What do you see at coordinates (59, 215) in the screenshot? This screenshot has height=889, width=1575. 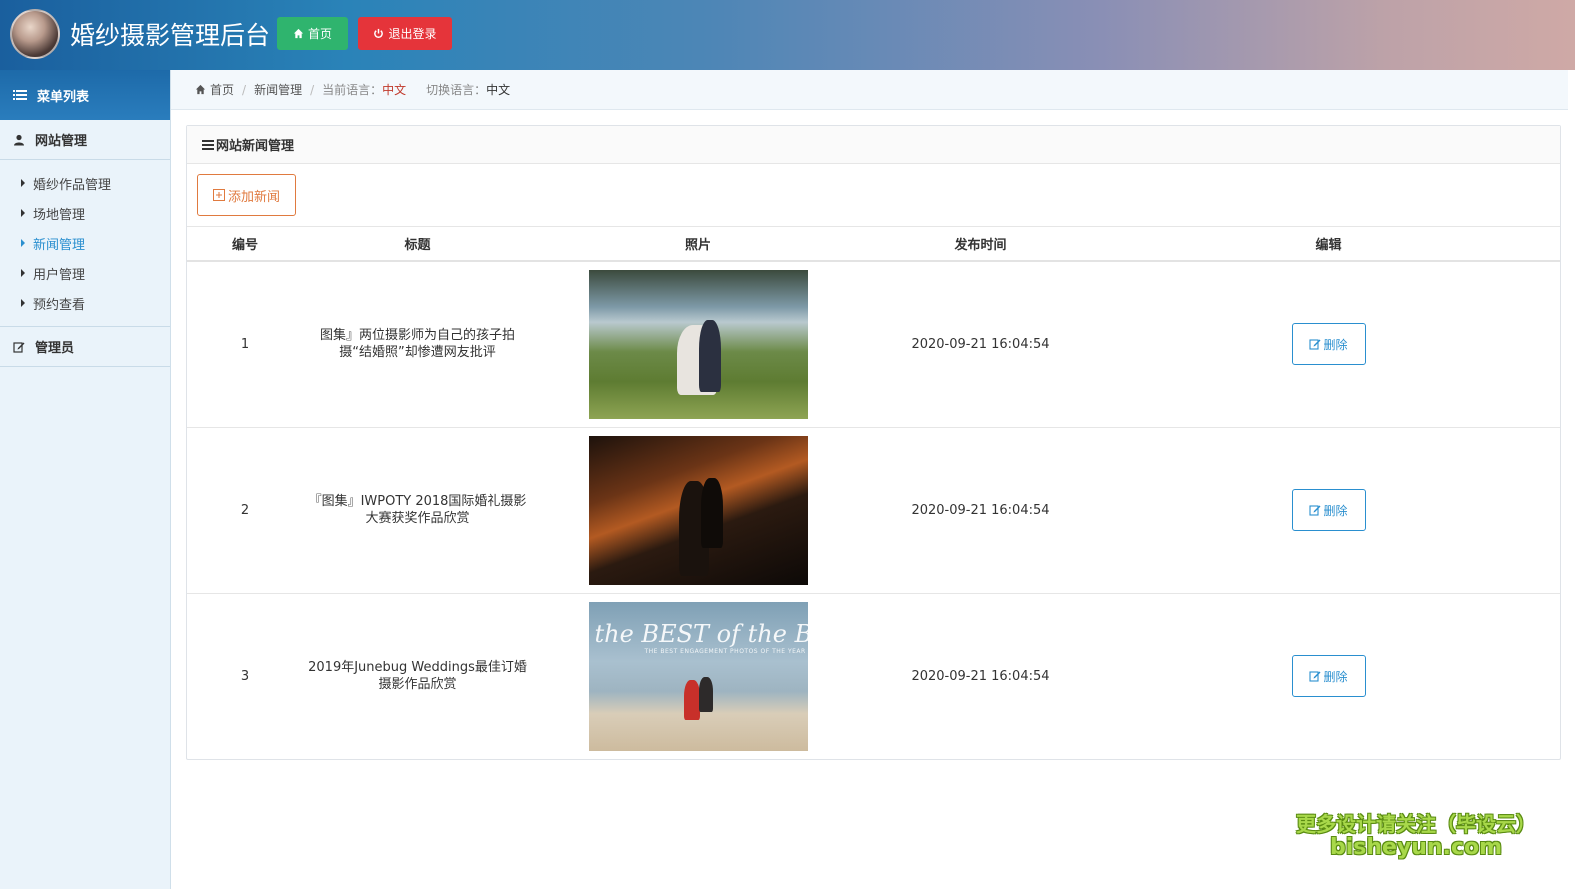 I see `sidebar-item-label: 场地管理` at bounding box center [59, 215].